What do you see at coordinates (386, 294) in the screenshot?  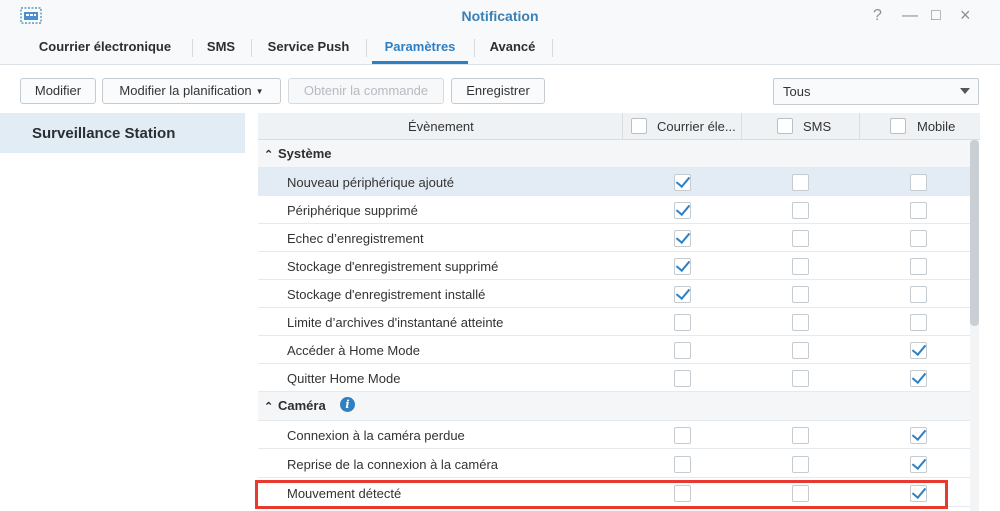 I see `event-label: Stockage d'enregistrement installé` at bounding box center [386, 294].